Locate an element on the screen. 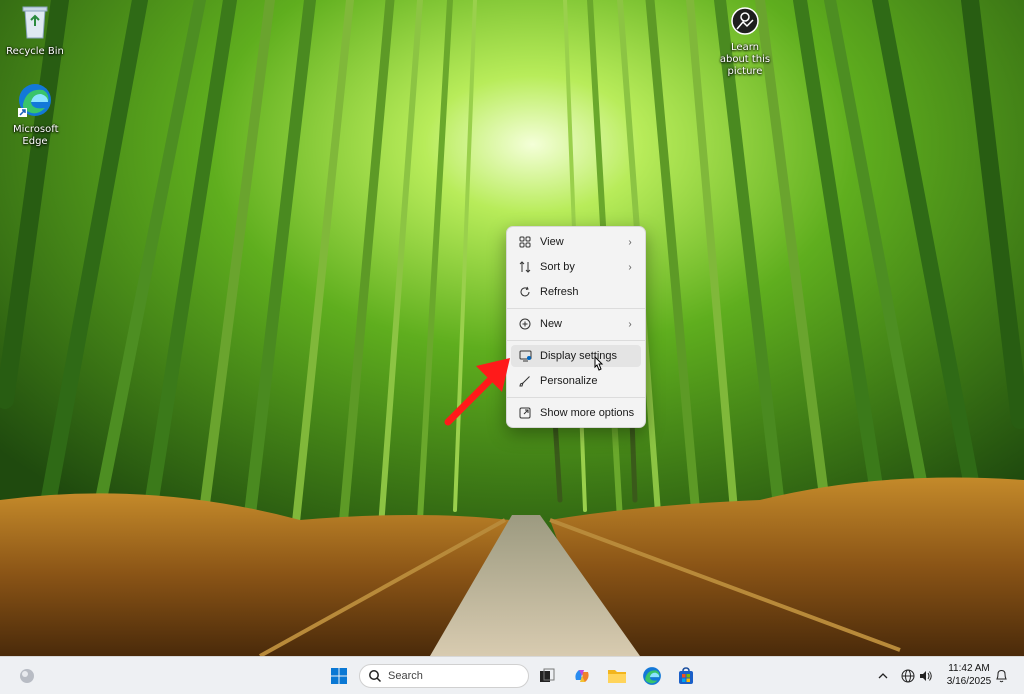 Image resolution: width=1024 pixels, height=694 pixels. start-button is located at coordinates (339, 676).